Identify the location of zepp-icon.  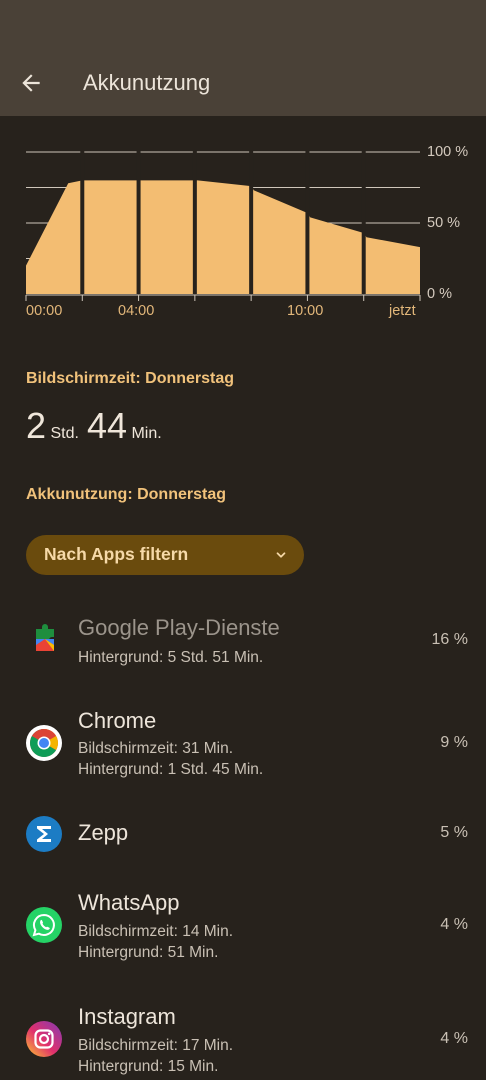
(44, 834).